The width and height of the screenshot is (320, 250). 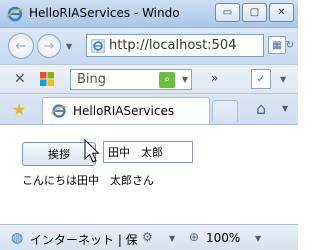 What do you see at coordinates (172, 238) in the screenshot?
I see `protected-mode-dropdown-icon: ▼` at bounding box center [172, 238].